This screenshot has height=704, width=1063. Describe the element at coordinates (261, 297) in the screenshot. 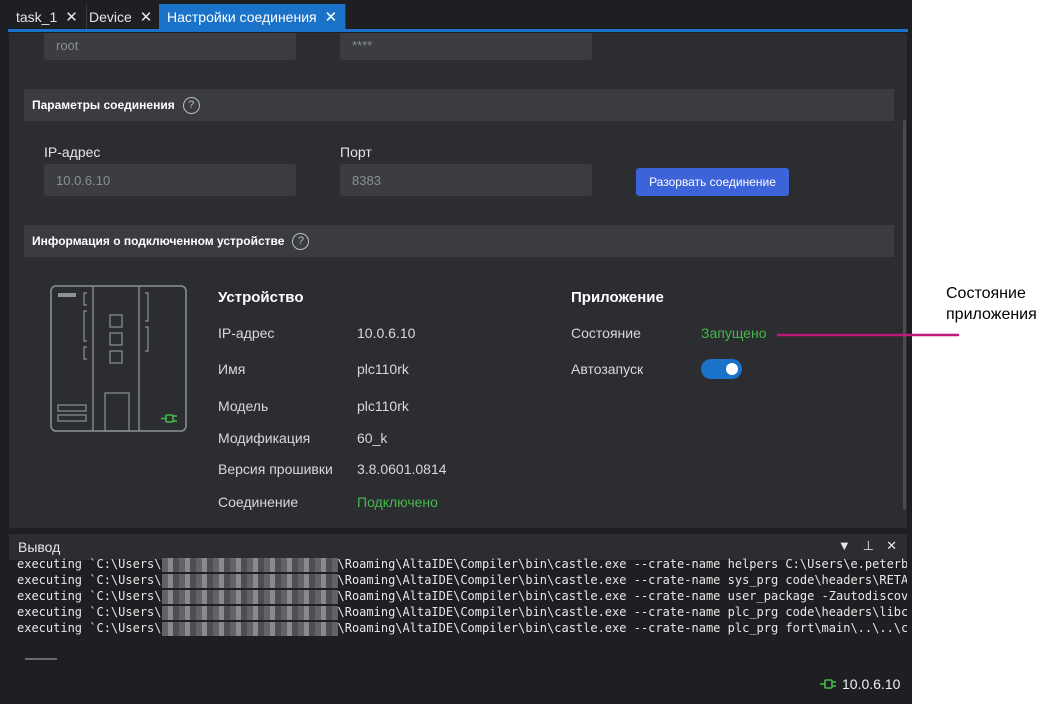

I see `device-heading: Устройство` at that location.